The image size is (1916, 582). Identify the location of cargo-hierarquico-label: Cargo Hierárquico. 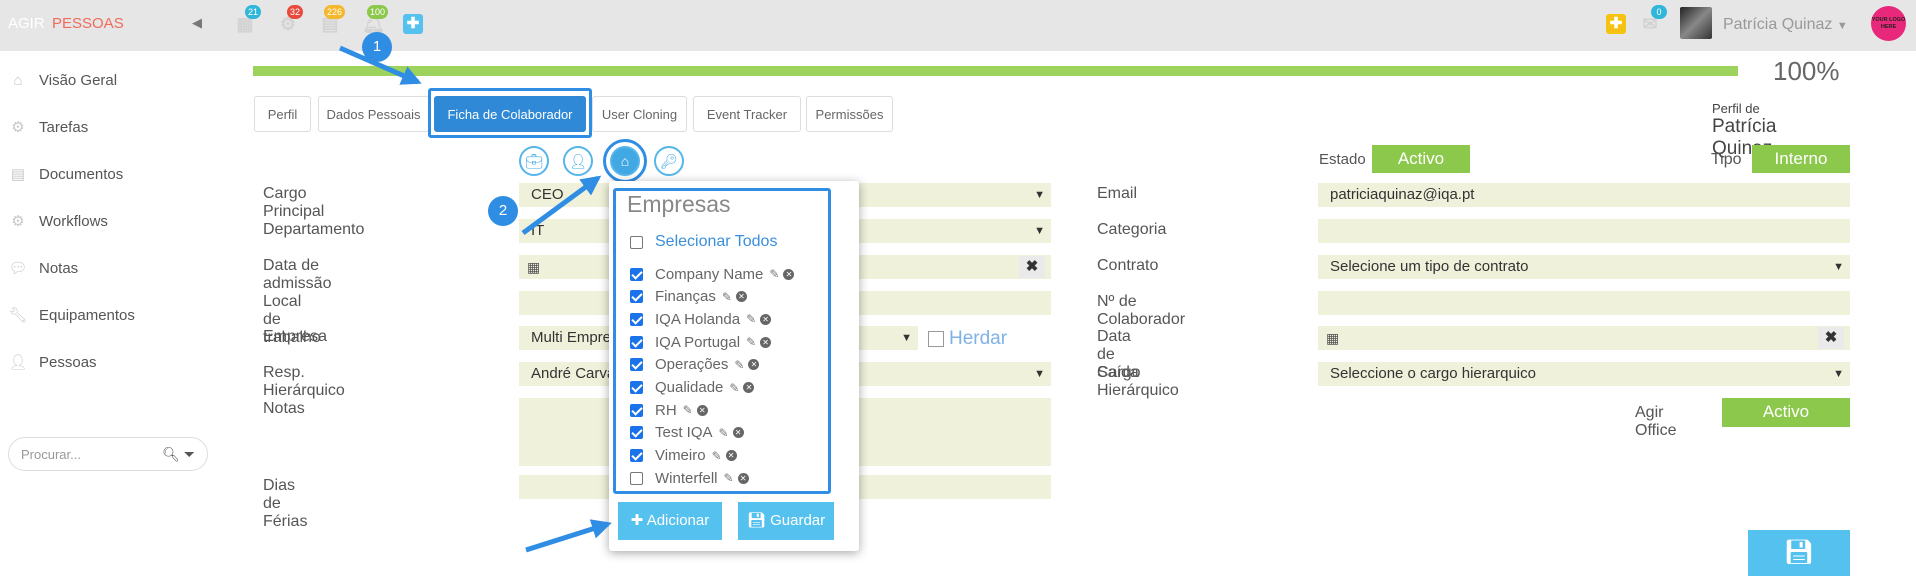
(1138, 381).